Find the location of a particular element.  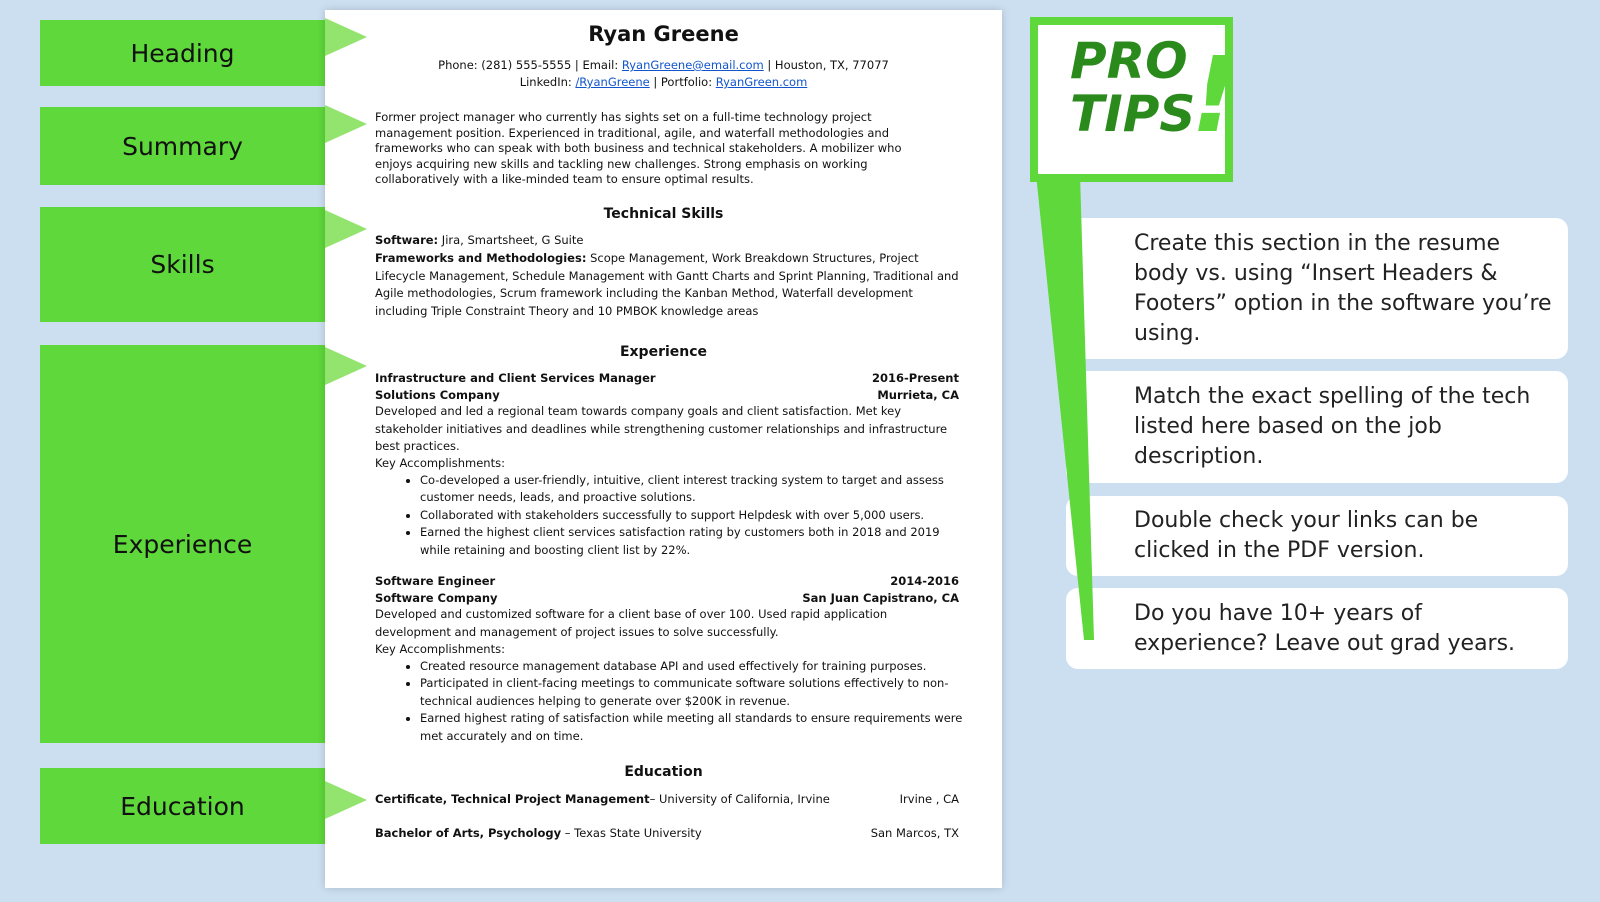

section-label-education: Education is located at coordinates (182, 806).